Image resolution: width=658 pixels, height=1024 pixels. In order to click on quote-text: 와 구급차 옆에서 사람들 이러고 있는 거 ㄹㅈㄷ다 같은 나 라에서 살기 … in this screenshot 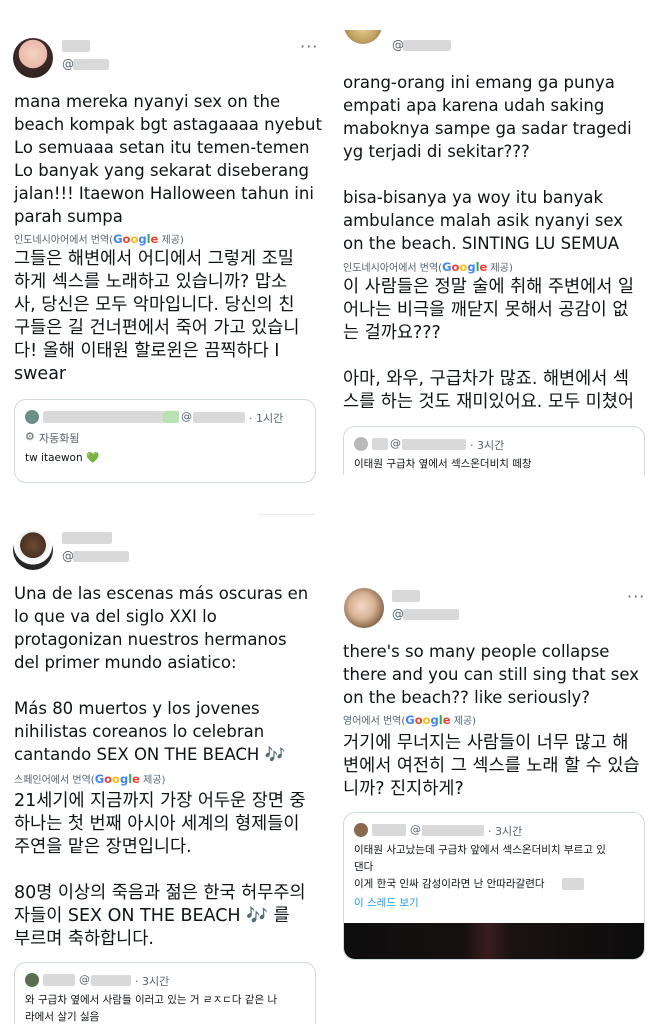, I will do `click(151, 1008)`.